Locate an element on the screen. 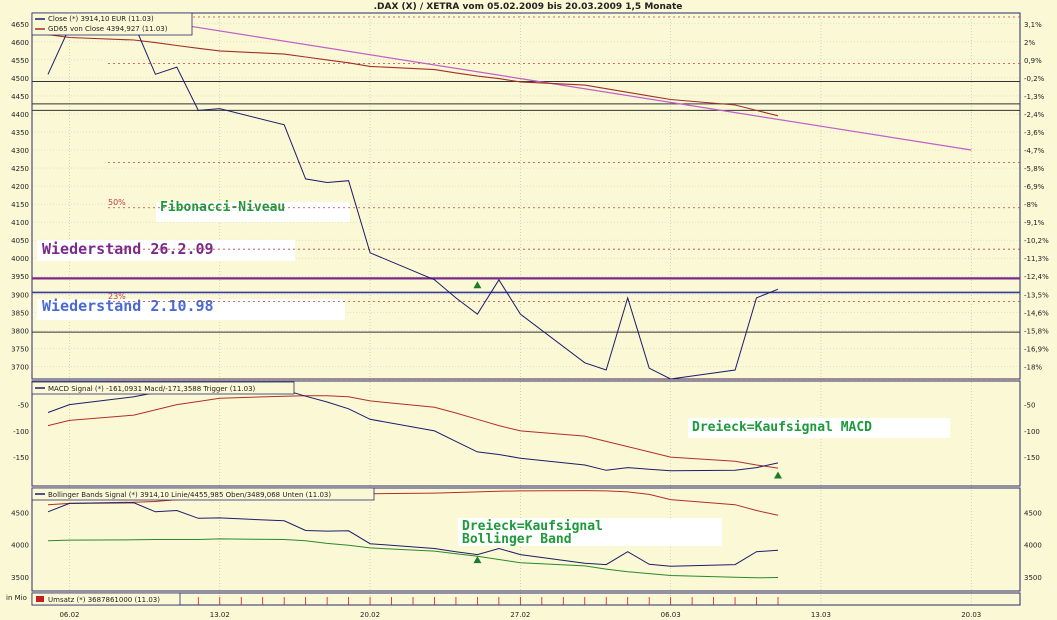  pct-tick-label: 0,9% is located at coordinates (1033, 61).